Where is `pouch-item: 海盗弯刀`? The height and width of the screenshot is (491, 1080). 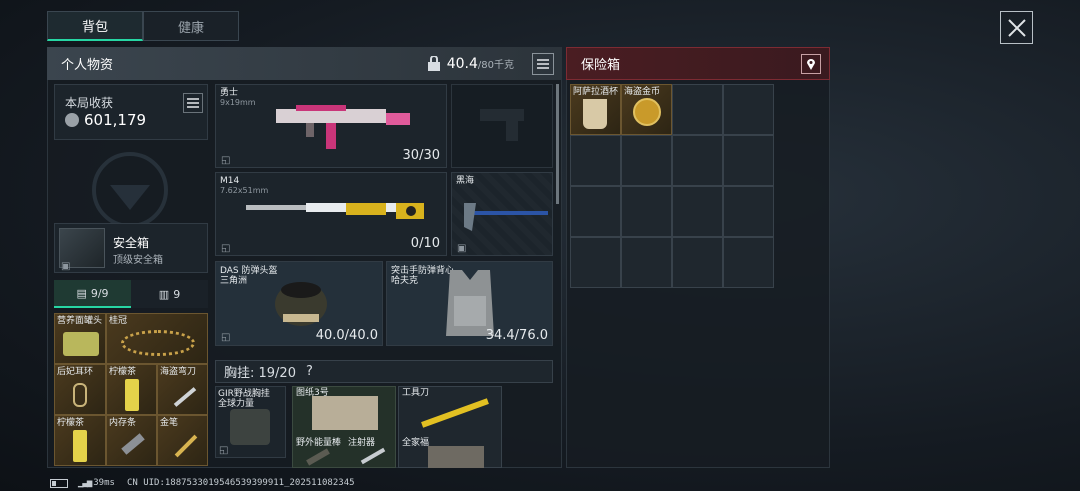 pouch-item: 海盗弯刀 is located at coordinates (182, 389).